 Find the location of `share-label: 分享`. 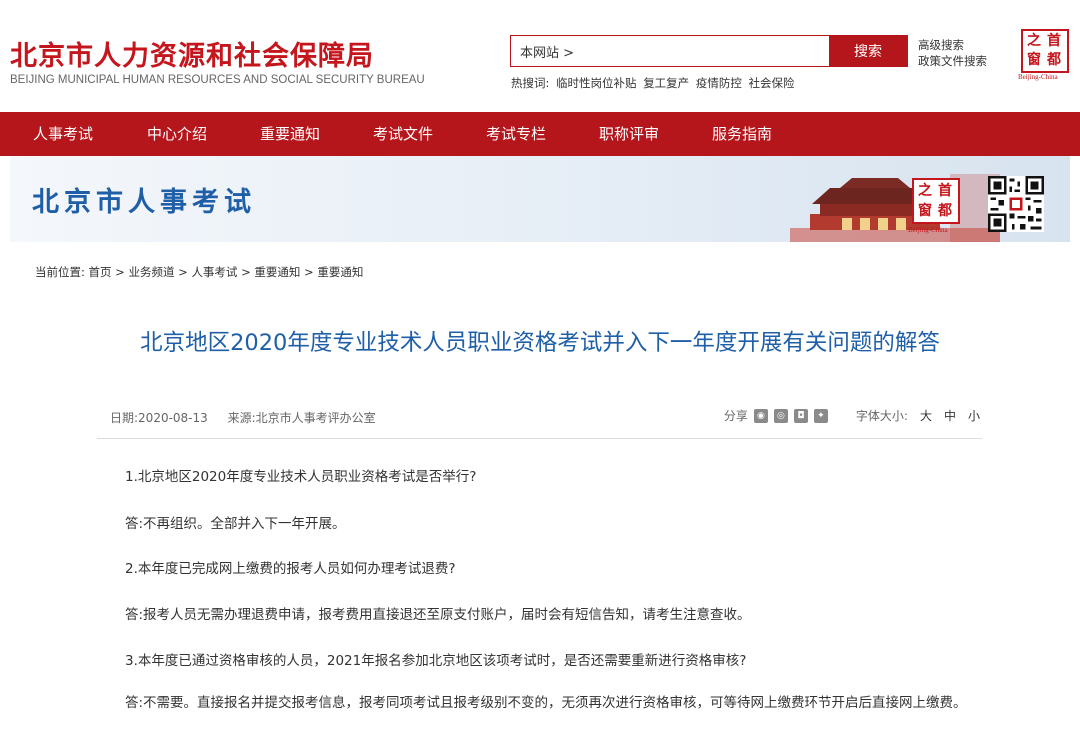

share-label: 分享 is located at coordinates (735, 416).